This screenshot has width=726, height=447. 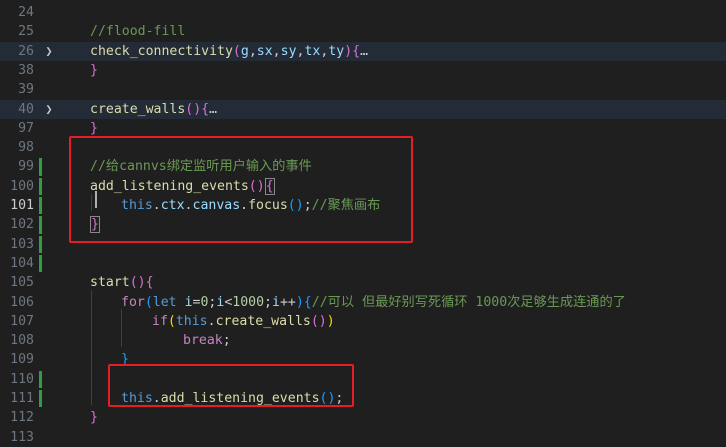 I want to click on code-token: 1000, so click(x=248, y=302).